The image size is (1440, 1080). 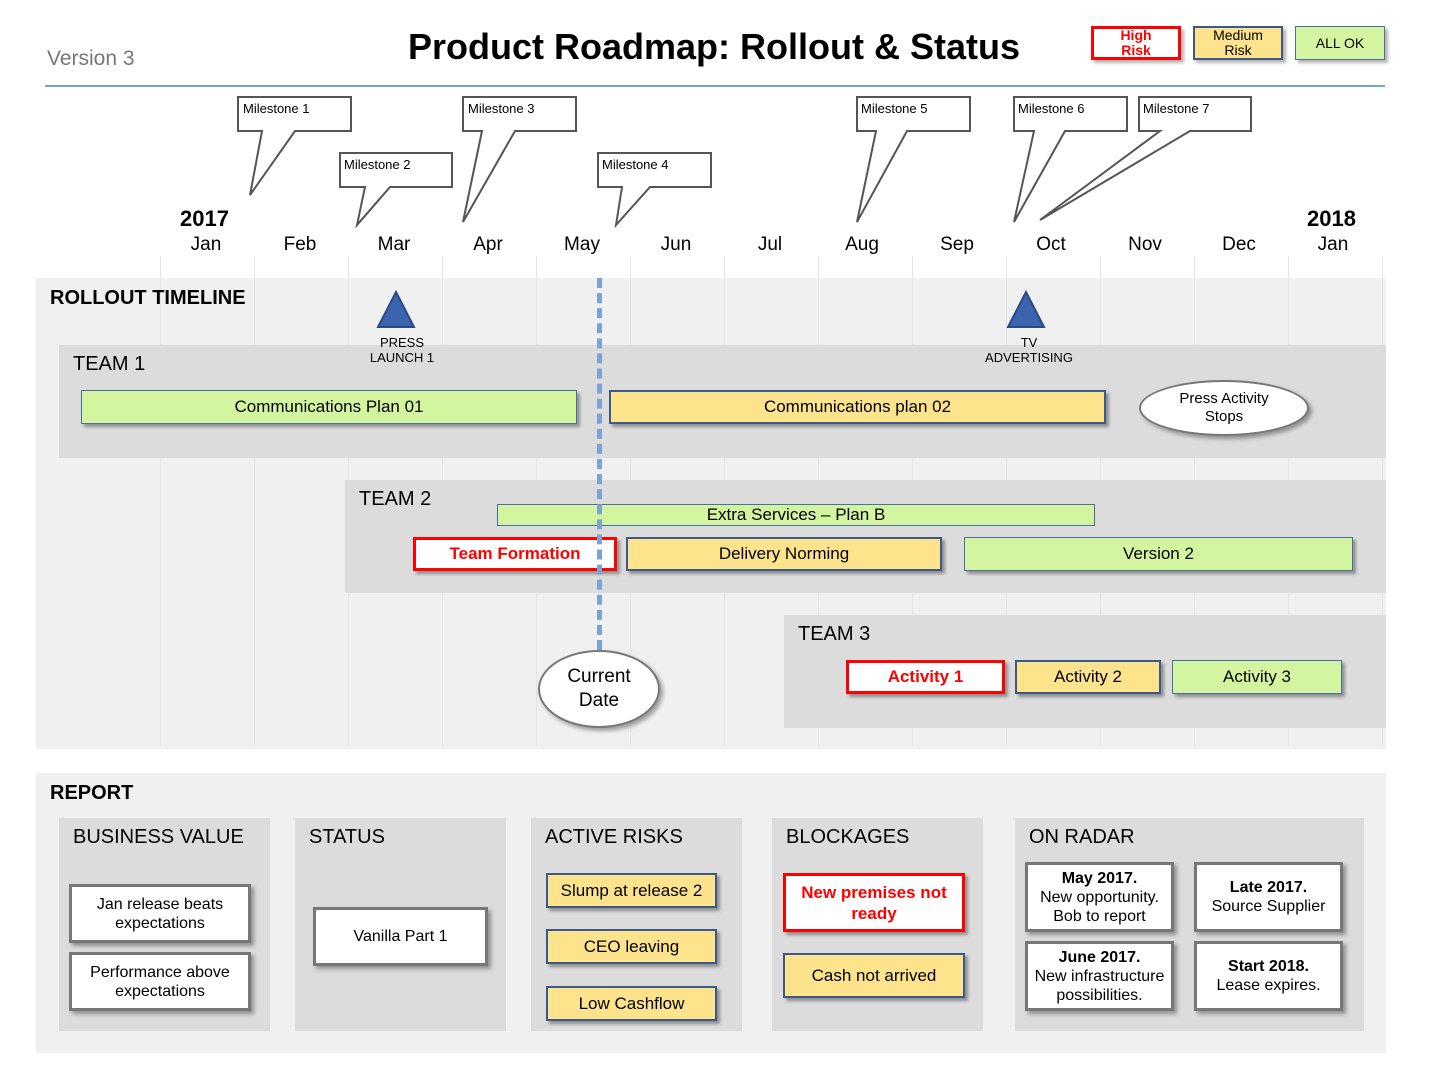 What do you see at coordinates (848, 837) in the screenshot?
I see `blockages-label: BLOCKAGES` at bounding box center [848, 837].